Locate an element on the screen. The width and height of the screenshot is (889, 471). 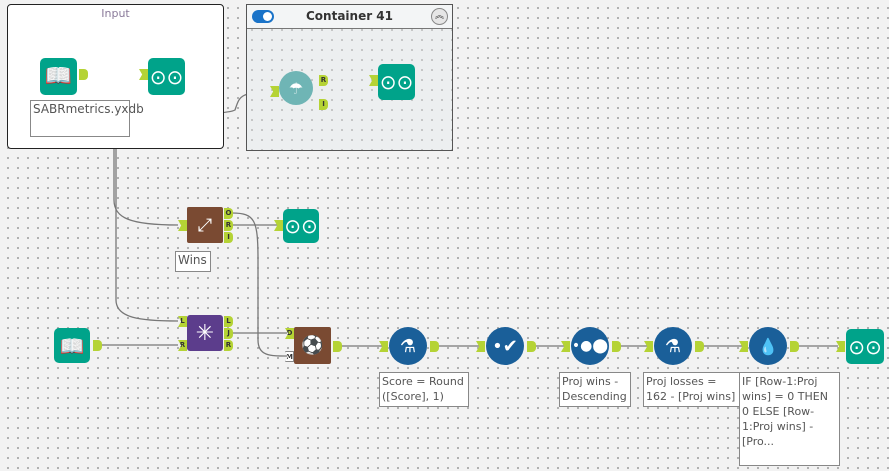
anchor-j: J is located at coordinates (228, 333).